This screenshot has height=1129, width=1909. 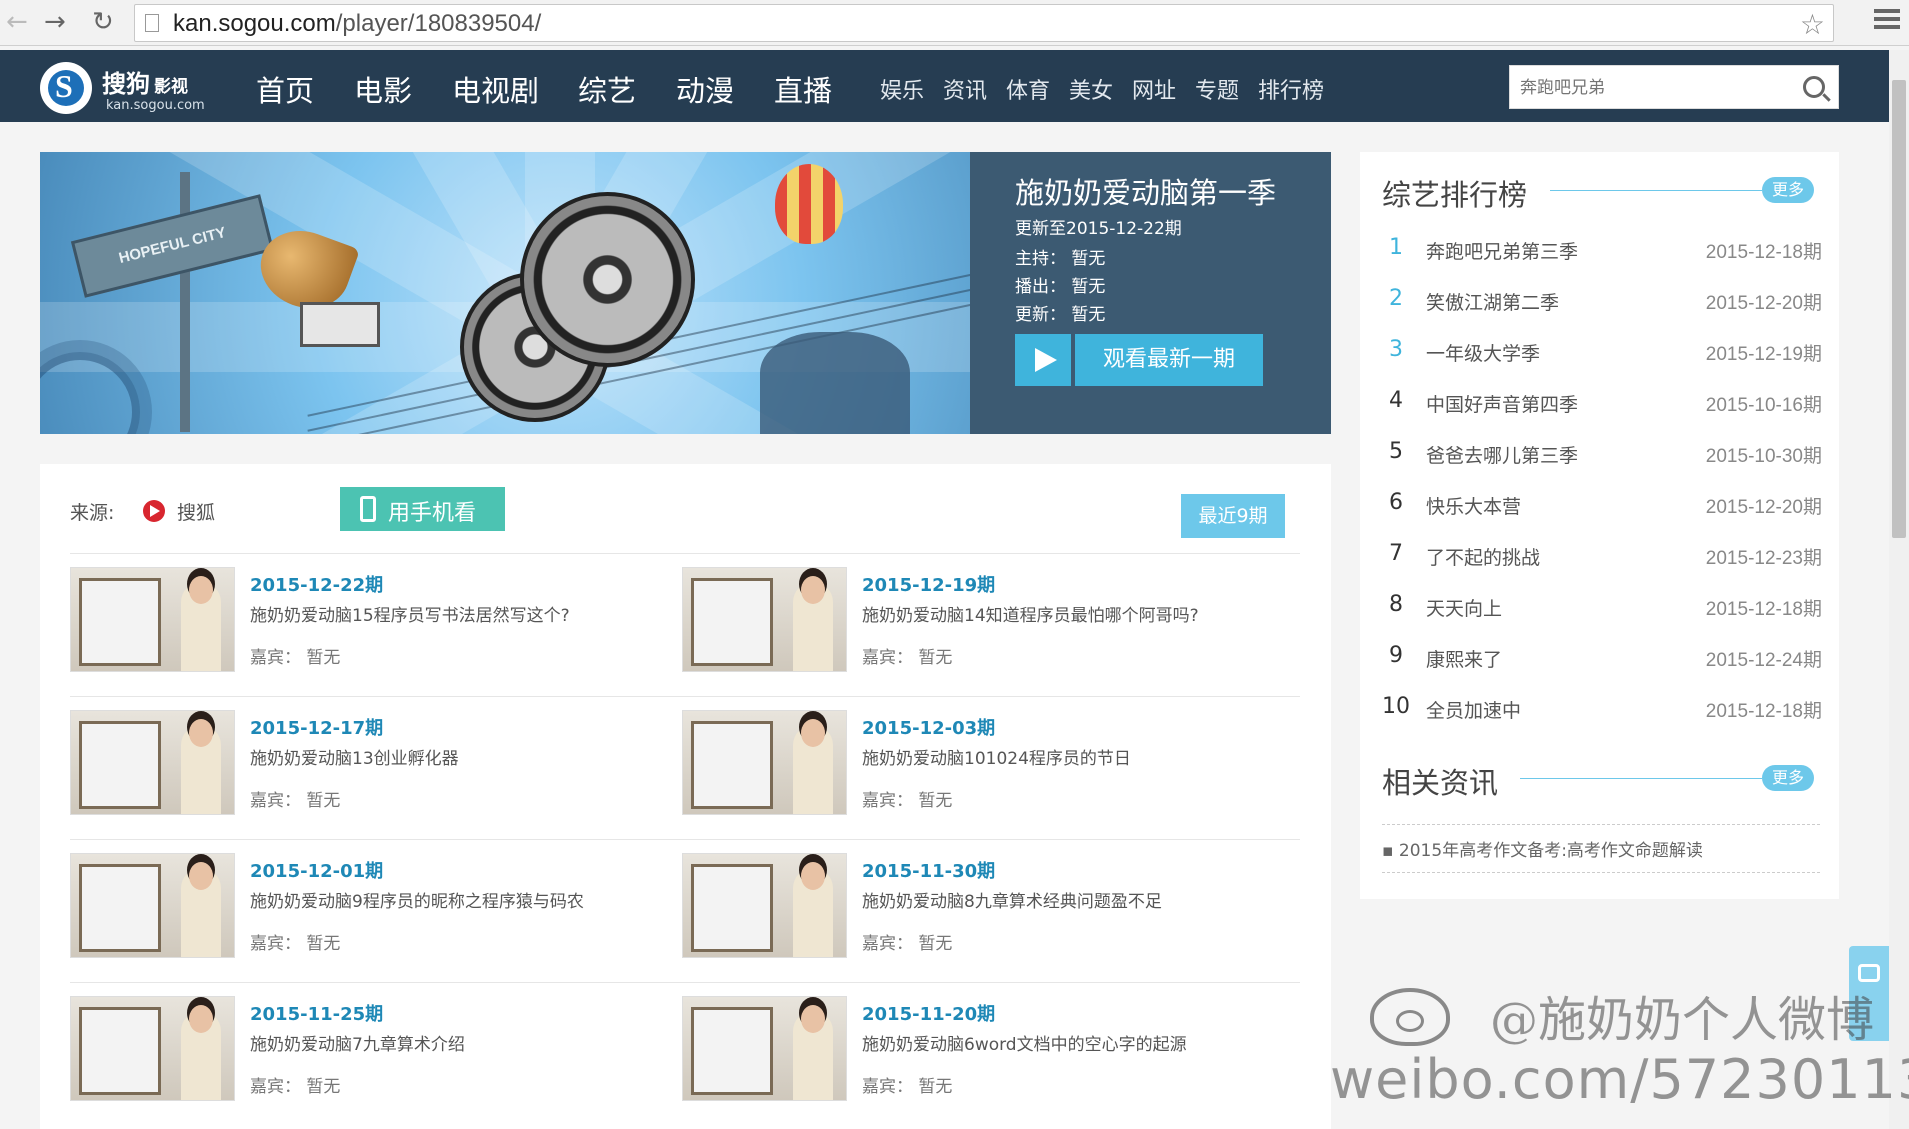 I want to click on ranking-item: 6 快乐大本营 2015-12-20期, so click(x=1602, y=504).